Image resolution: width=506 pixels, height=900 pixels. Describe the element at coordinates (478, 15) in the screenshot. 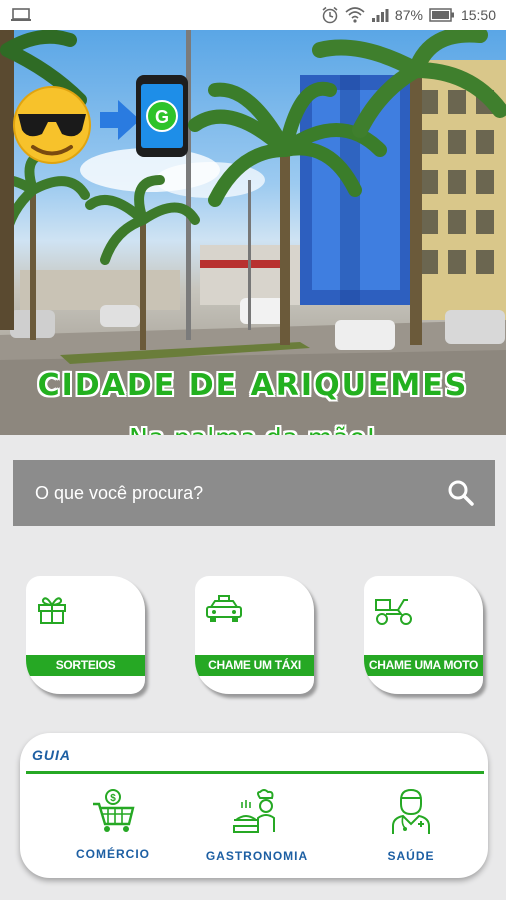

I see `status-time: 15:50` at that location.